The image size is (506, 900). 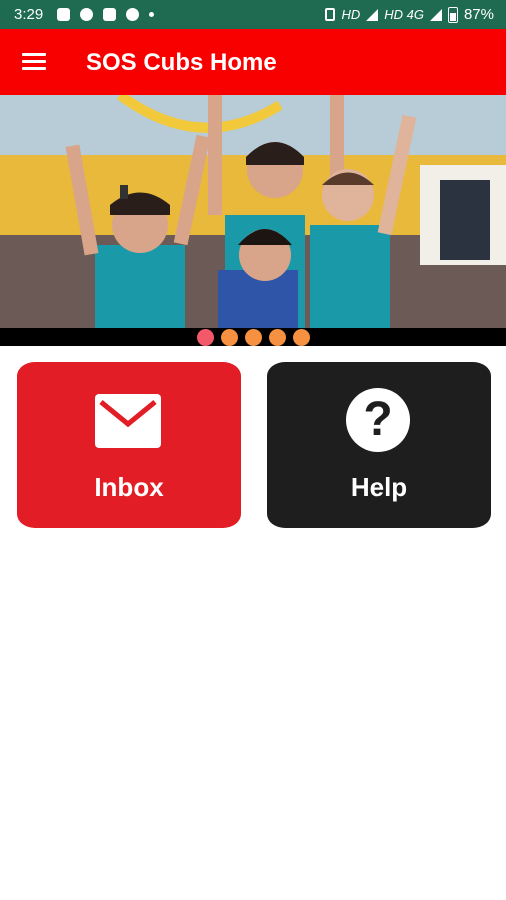 What do you see at coordinates (152, 14) in the screenshot?
I see `more-notifications-icon` at bounding box center [152, 14].